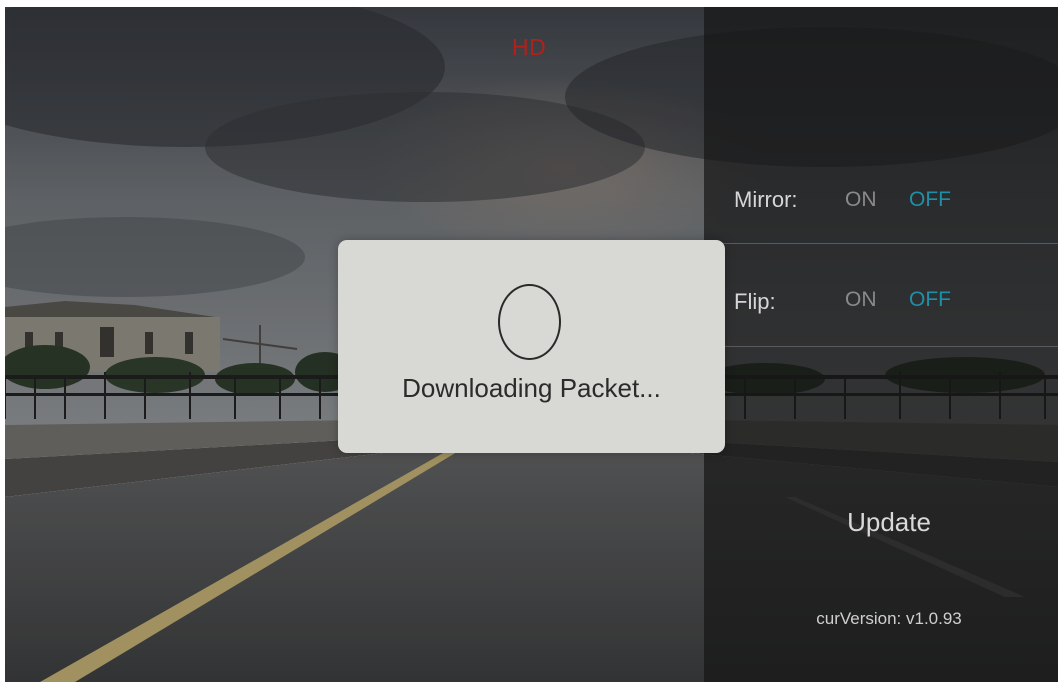 This screenshot has width=1058, height=682. Describe the element at coordinates (930, 200) in the screenshot. I see `mirror-off-option: OFF` at that location.